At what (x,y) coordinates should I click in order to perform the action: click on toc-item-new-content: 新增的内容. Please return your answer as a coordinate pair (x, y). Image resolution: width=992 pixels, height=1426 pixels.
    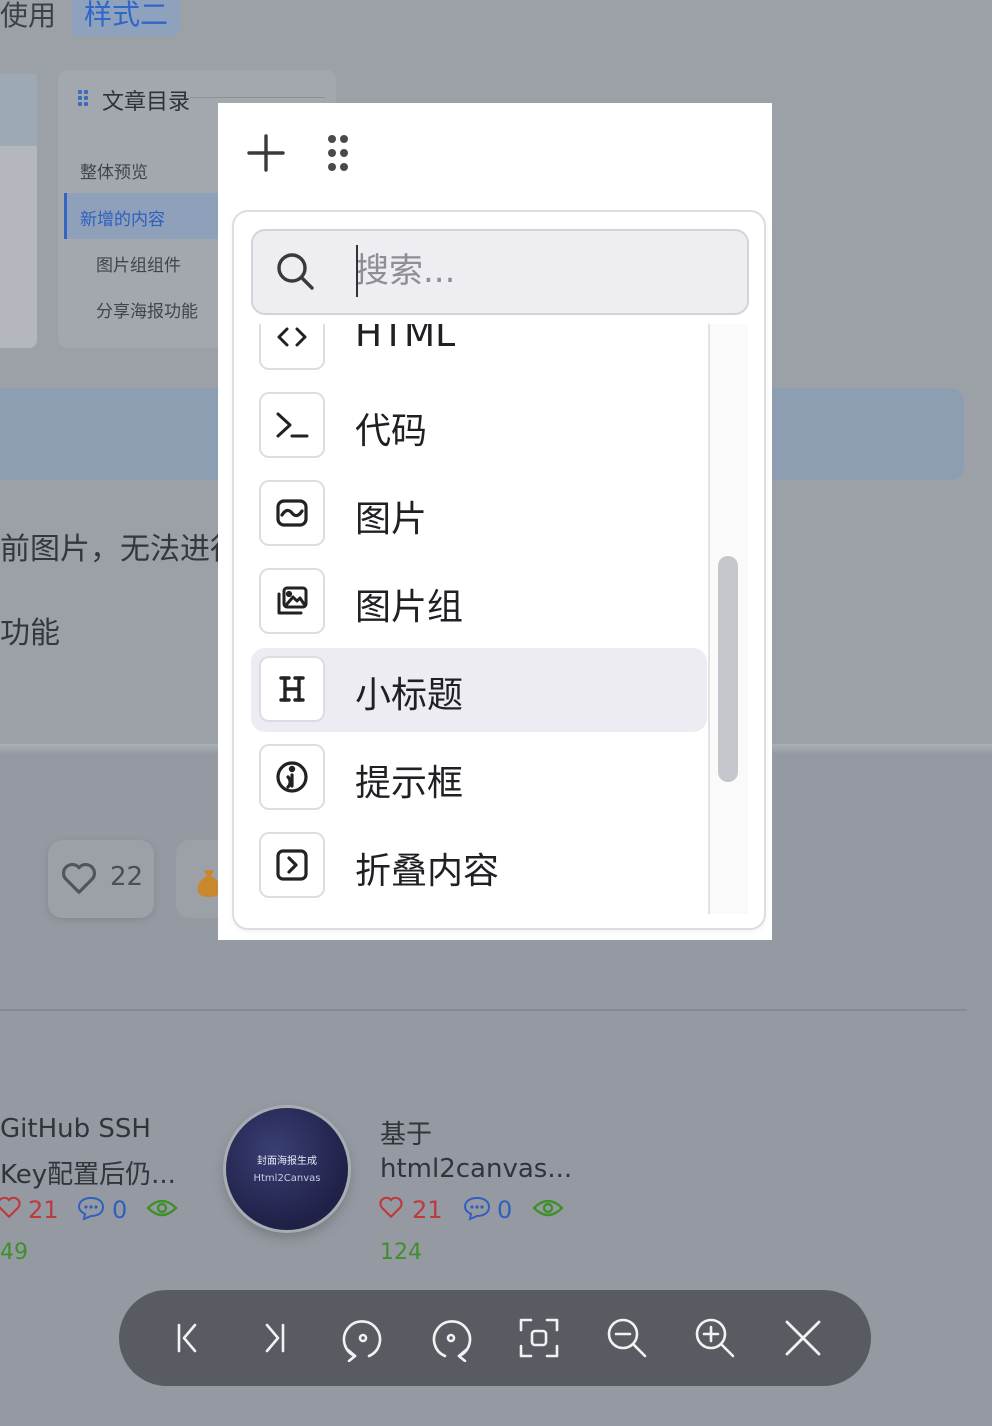
    Looking at the image, I should click on (122, 217).